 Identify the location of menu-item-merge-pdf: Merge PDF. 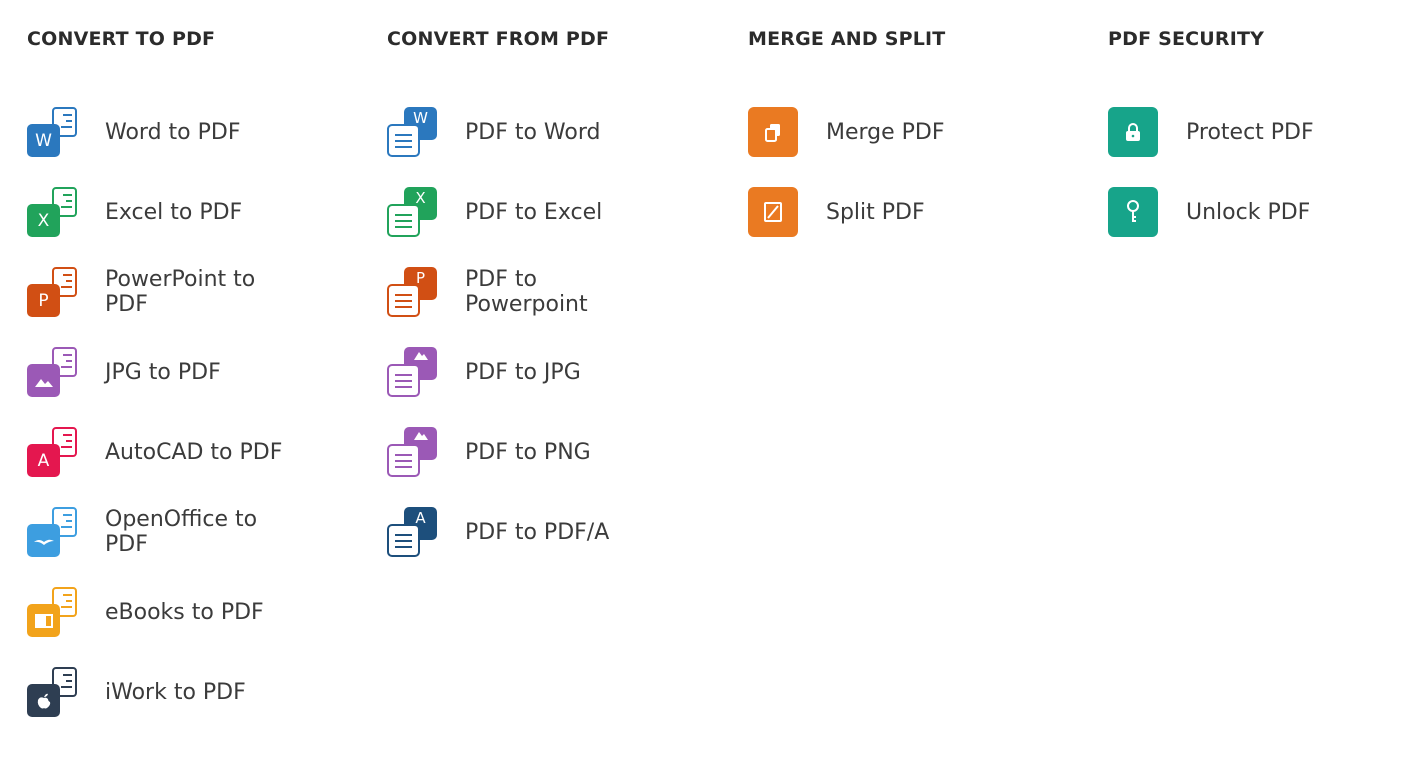
(846, 132).